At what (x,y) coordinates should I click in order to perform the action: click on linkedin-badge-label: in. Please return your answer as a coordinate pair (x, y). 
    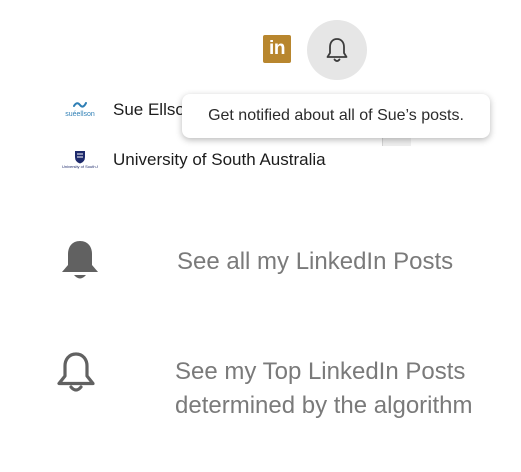
    Looking at the image, I should click on (277, 48).